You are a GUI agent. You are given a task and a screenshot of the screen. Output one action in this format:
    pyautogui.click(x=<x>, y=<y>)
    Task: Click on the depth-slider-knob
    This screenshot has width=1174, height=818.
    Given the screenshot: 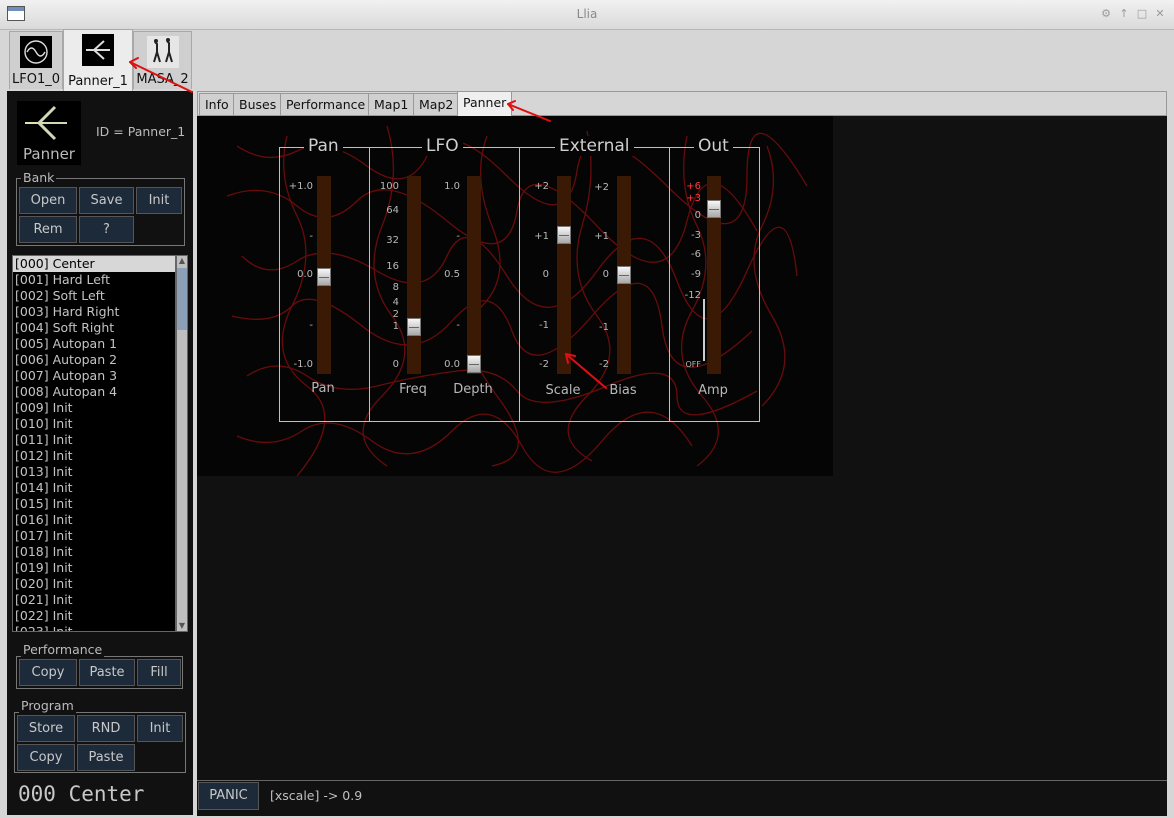 What is the action you would take?
    pyautogui.click(x=474, y=364)
    